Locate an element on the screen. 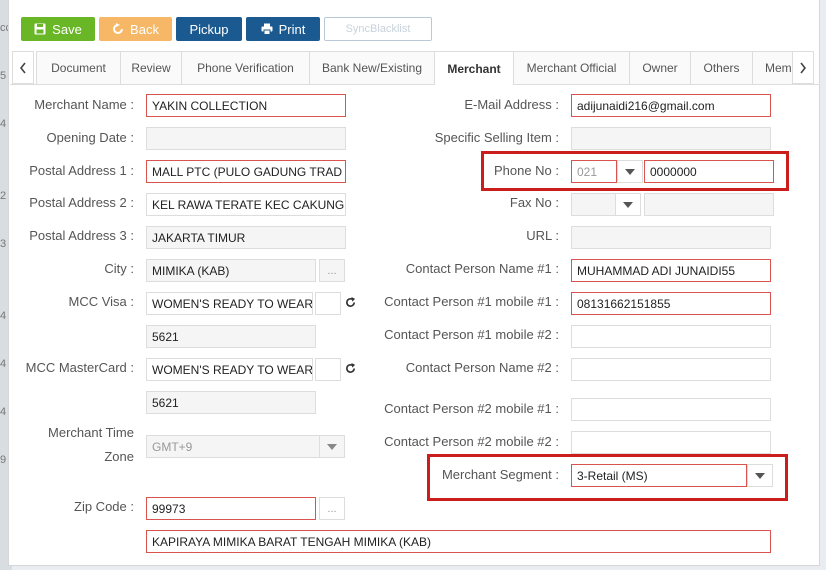  url-input is located at coordinates (671, 237).